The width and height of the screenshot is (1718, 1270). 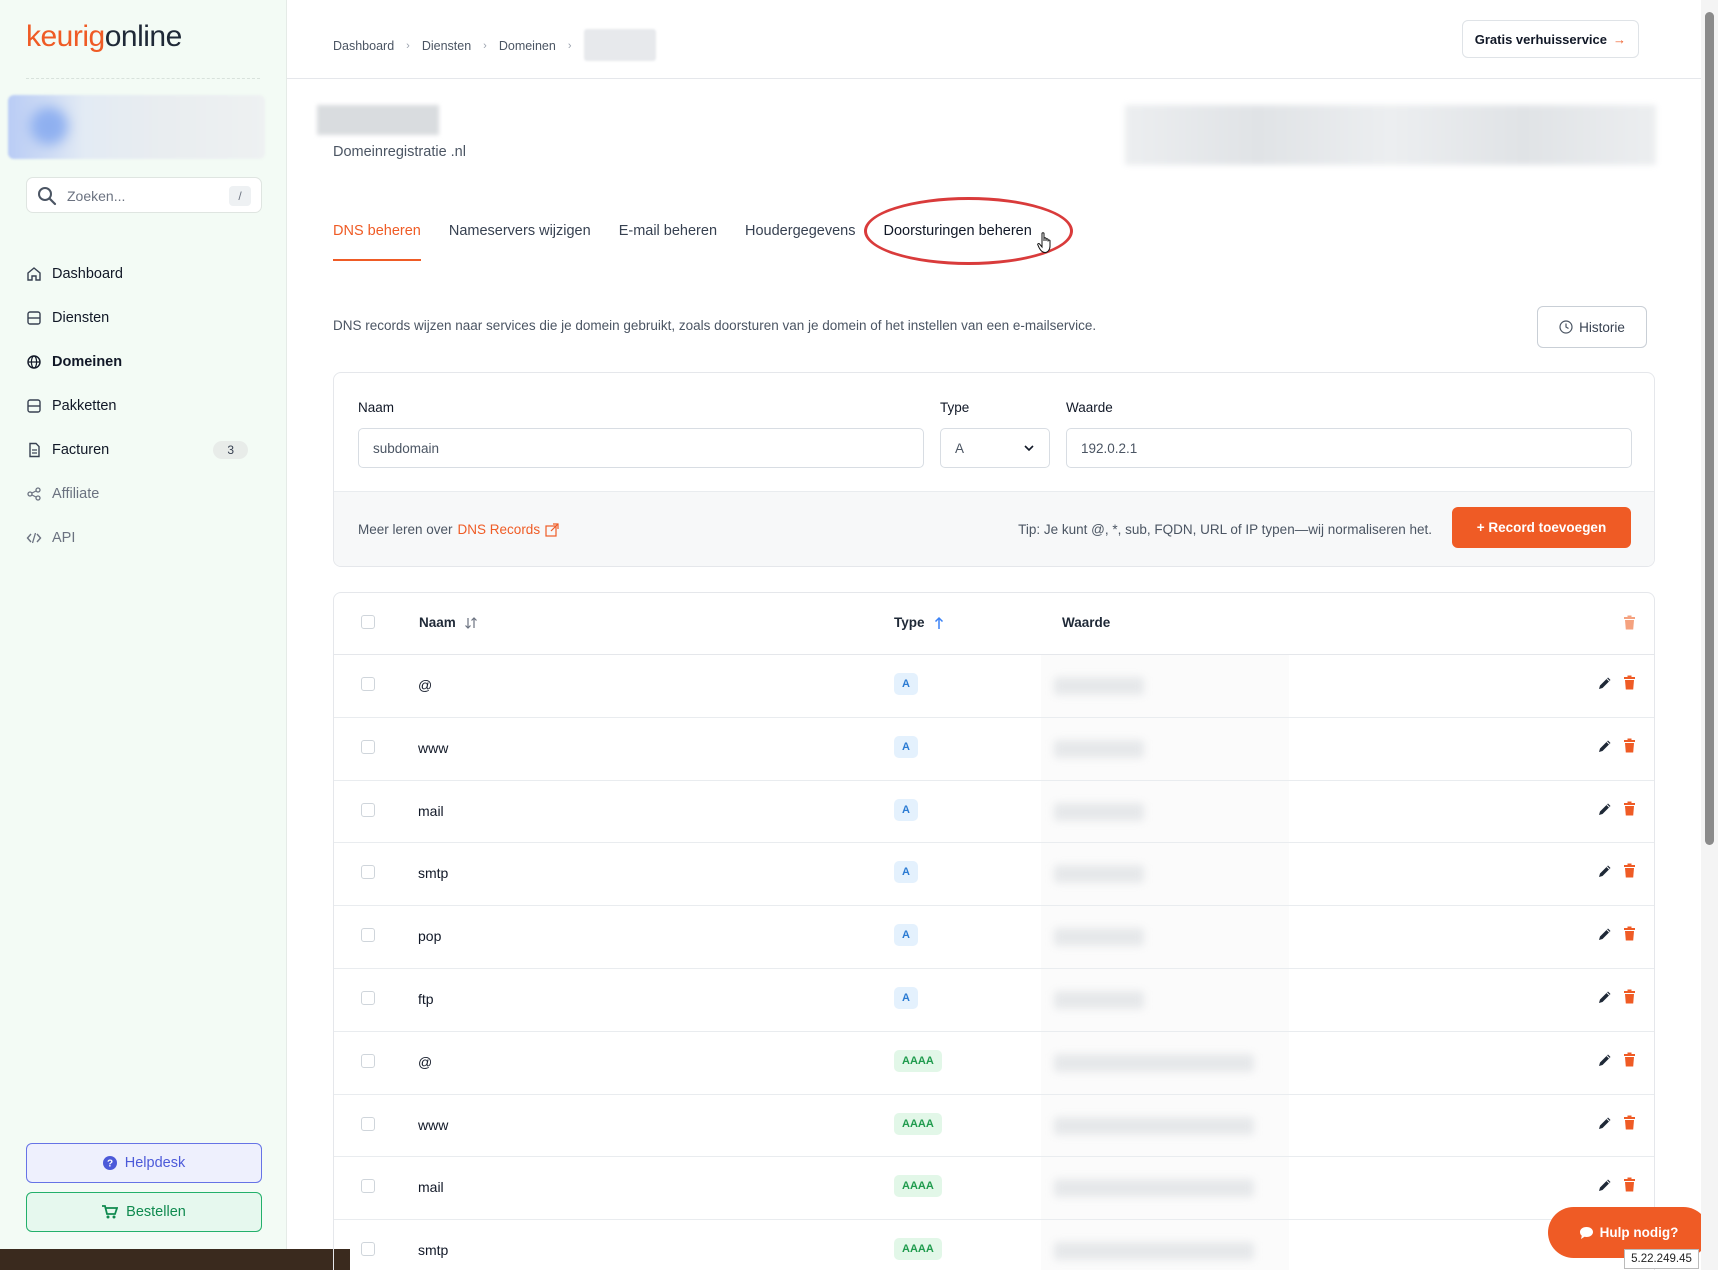 I want to click on hand-cursor-icon, so click(x=1044, y=243).